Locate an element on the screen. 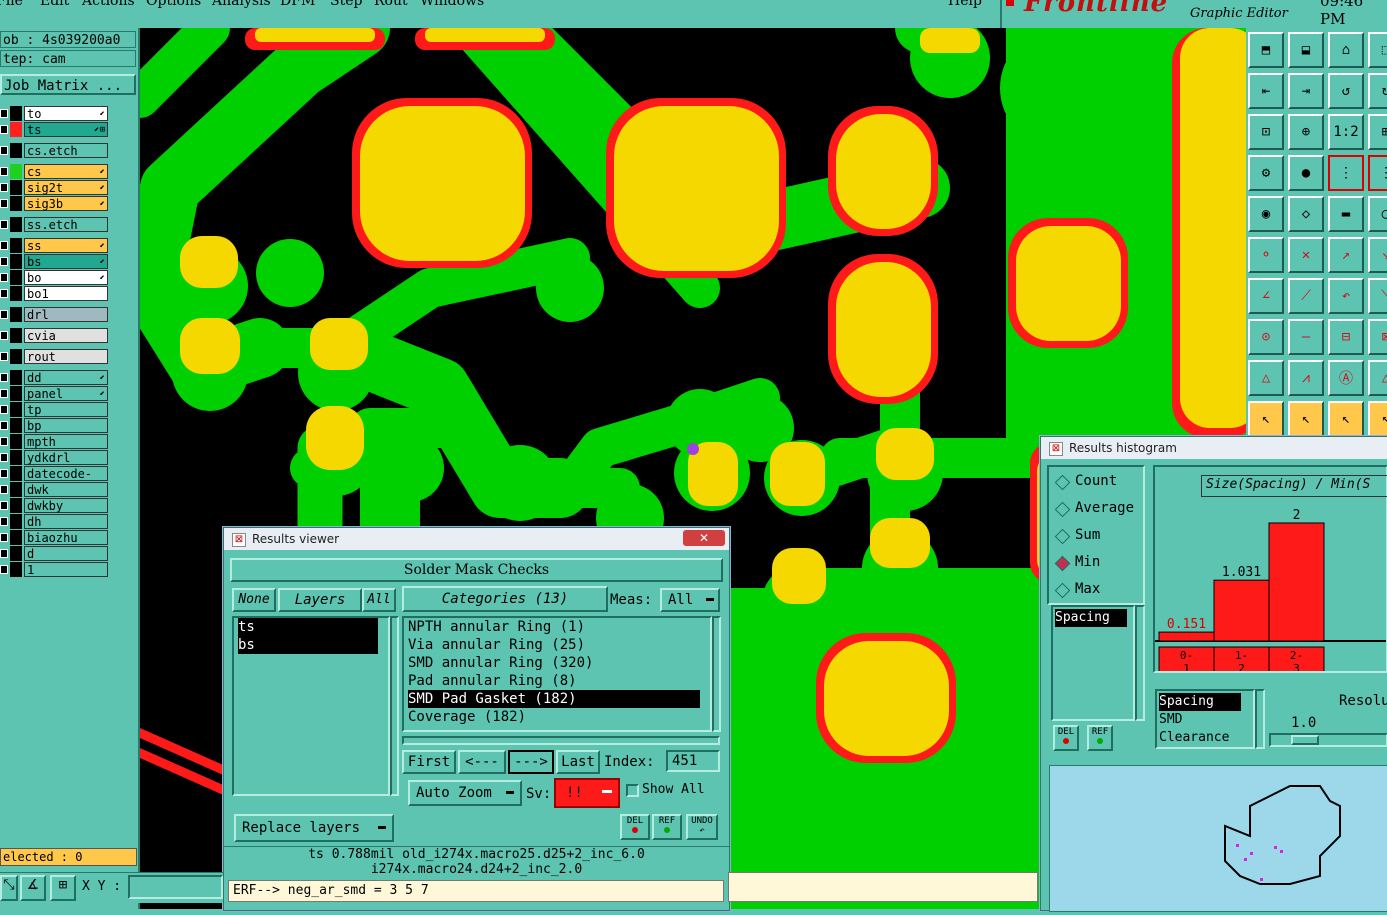 Image resolution: width=1387 pixels, height=915 pixels. layer-row-ss.etch: ss.etch is located at coordinates (55, 224).